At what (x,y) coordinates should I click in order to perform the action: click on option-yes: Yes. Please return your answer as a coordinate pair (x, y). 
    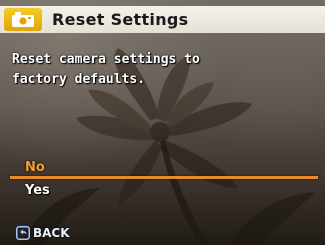
    Looking at the image, I should click on (37, 190).